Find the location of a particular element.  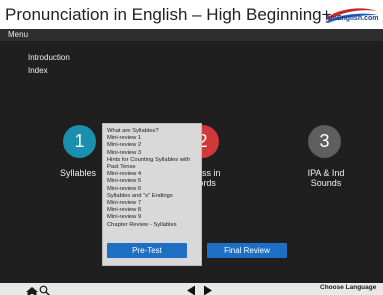

section-3-button: 3 is located at coordinates (324, 141).